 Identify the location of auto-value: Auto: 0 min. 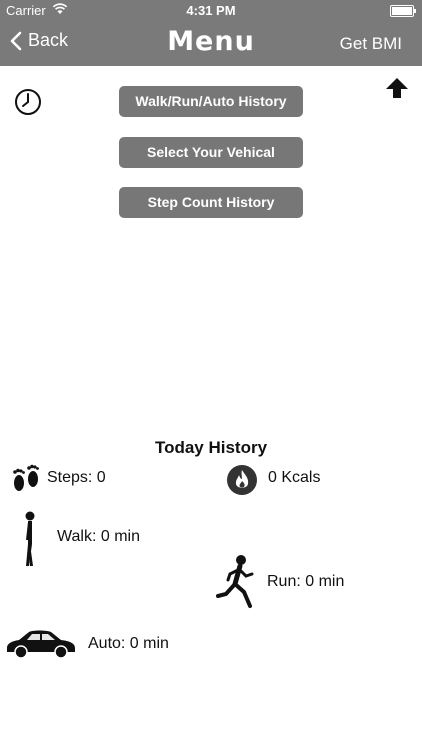
(128, 643).